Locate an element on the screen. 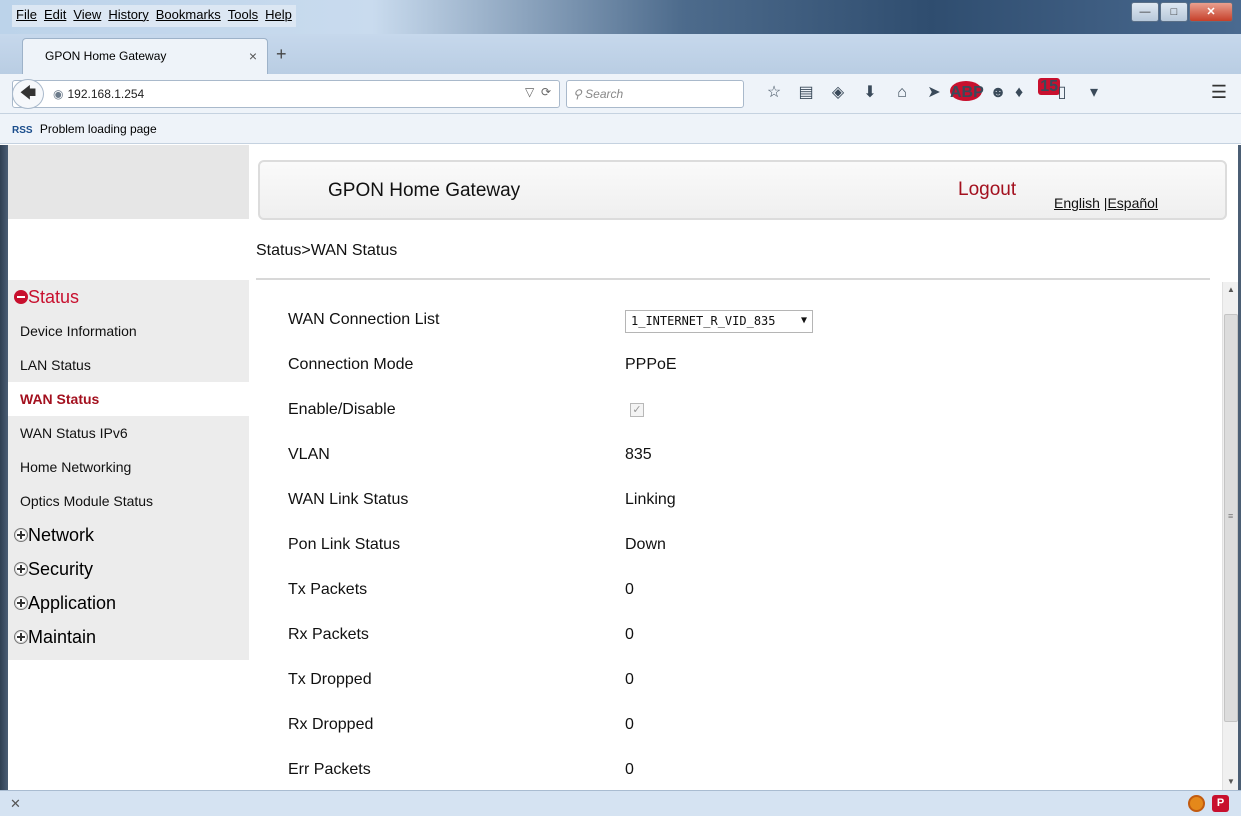 The width and height of the screenshot is (1241, 816). sidebar-item-home-networking: Home Networking is located at coordinates (128, 467).